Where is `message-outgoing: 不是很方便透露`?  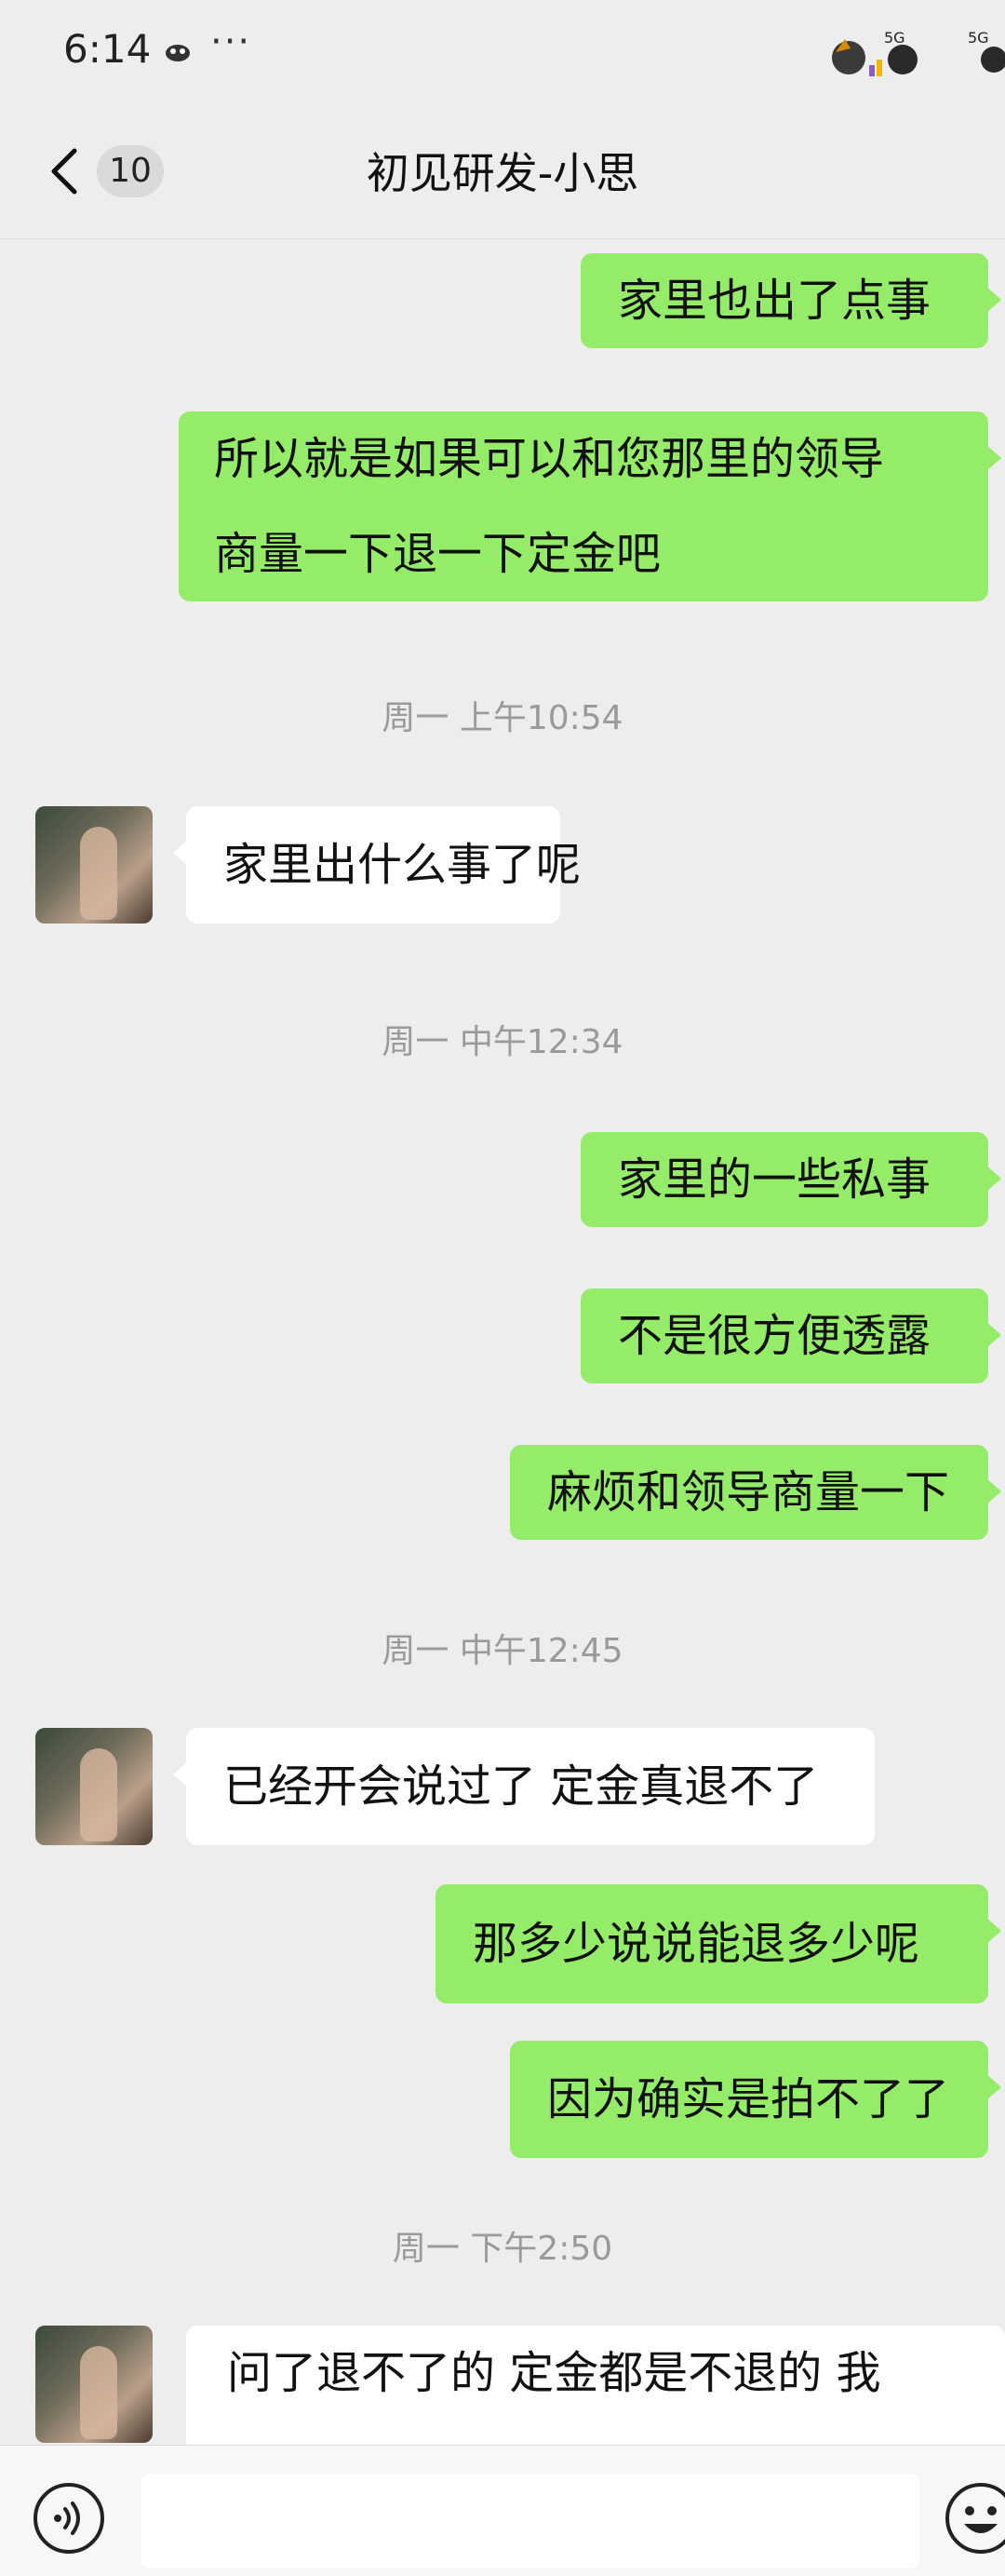
message-outgoing: 不是很方便透露 is located at coordinates (791, 1335).